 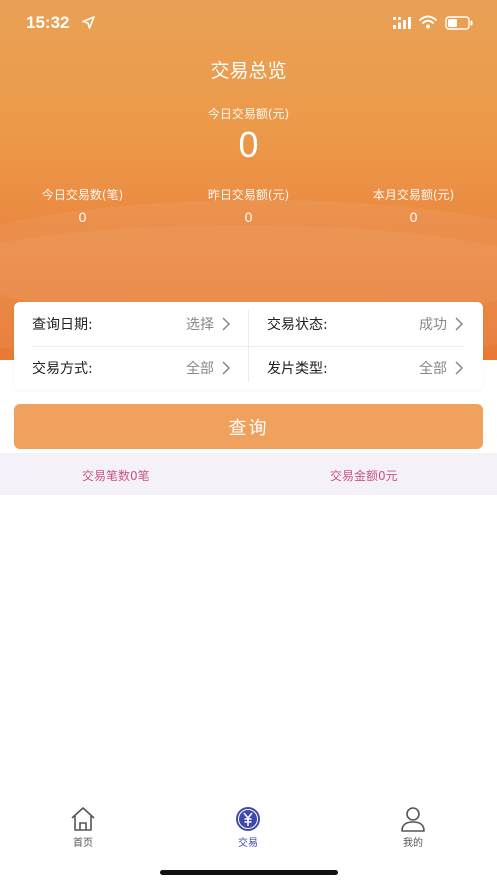 I want to click on filter-card-type-label: 发片类型:, so click(x=297, y=369).